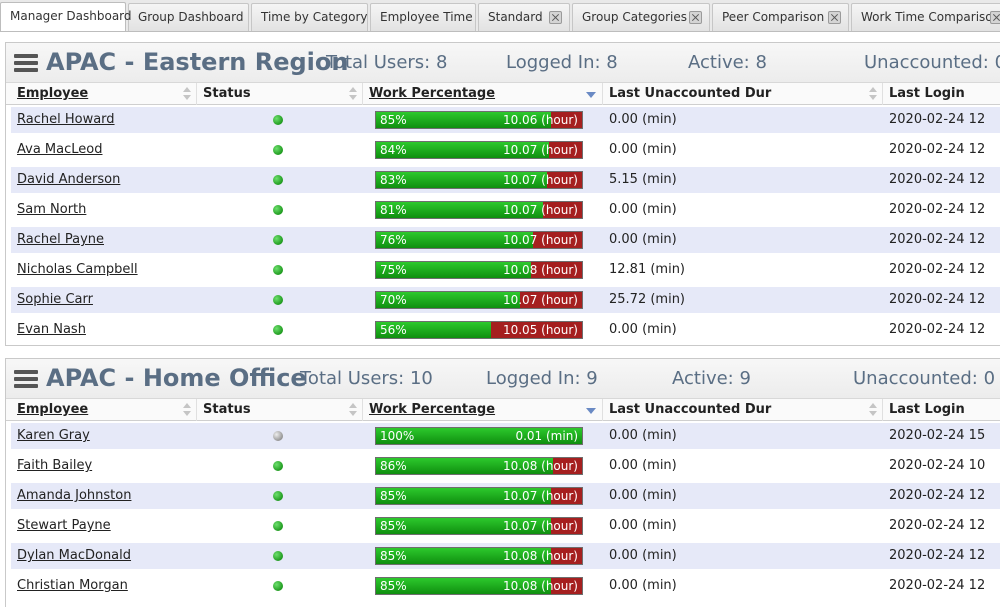 The width and height of the screenshot is (1000, 607). I want to click on tab-label: Manager Dashboard, so click(71, 16).